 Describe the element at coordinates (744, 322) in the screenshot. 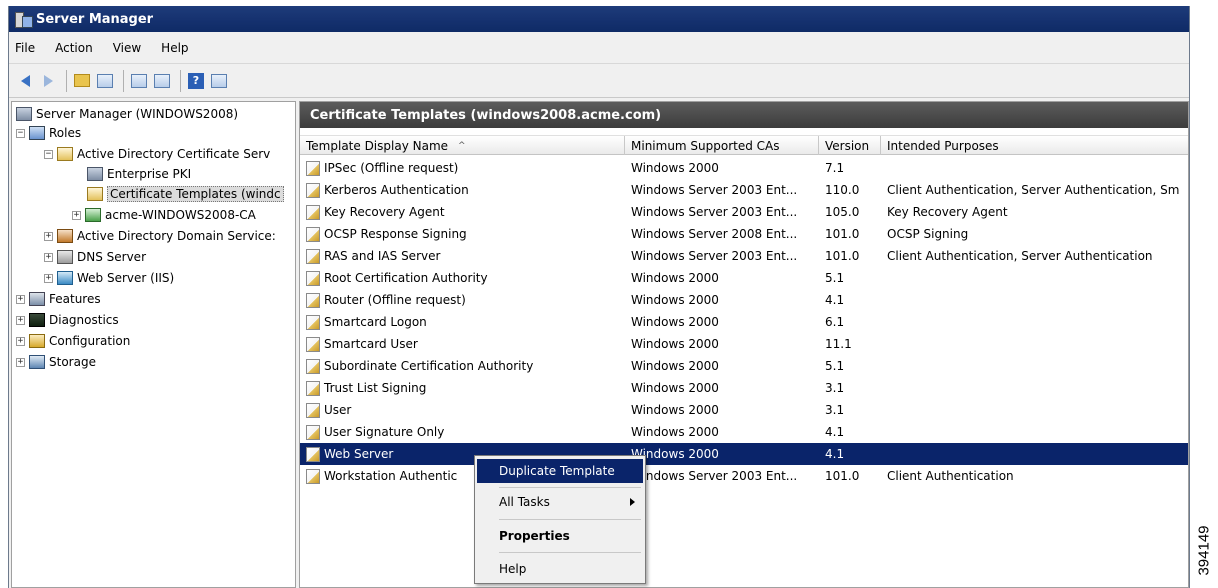

I see `template-row: Smartcard Logon Windows 2000 6.1` at that location.